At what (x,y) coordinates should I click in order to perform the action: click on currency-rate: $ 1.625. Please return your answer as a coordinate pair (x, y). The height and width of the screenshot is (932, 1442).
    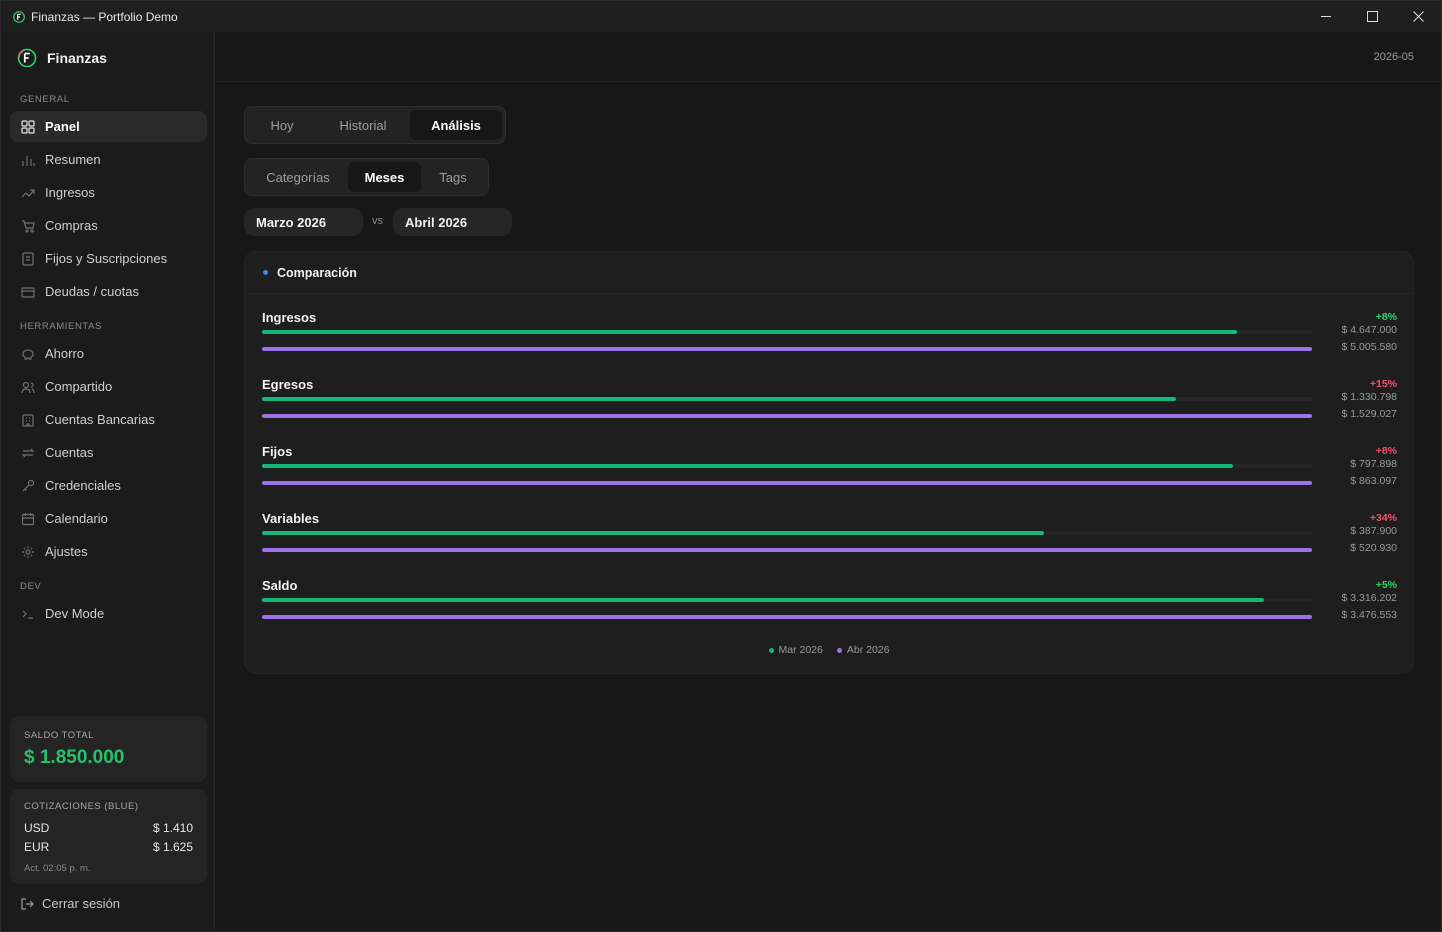
    Looking at the image, I should click on (172, 847).